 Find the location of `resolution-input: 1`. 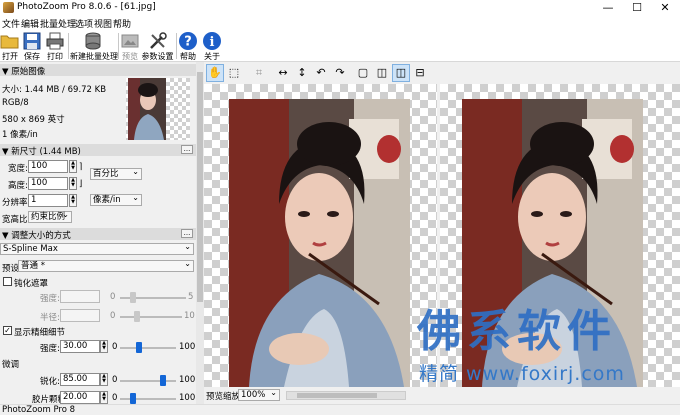

resolution-input: 1 is located at coordinates (48, 200).